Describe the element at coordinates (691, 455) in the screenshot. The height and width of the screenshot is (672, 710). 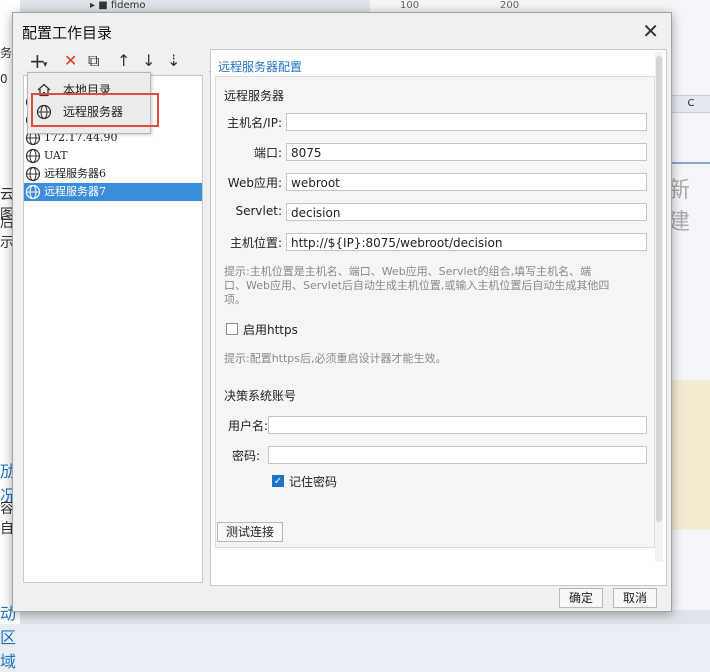
I see `background-yellow-block` at that location.